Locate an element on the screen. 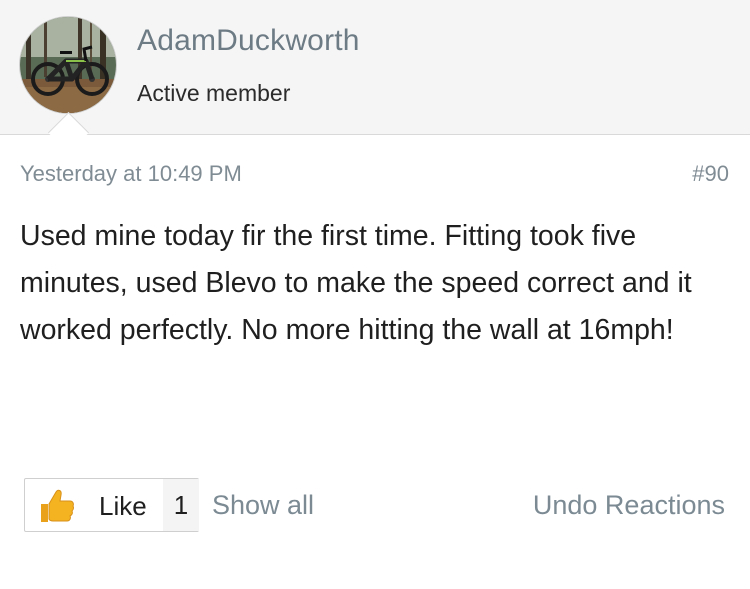 Image resolution: width=750 pixels, height=589 pixels. like-label: Like is located at coordinates (123, 506).